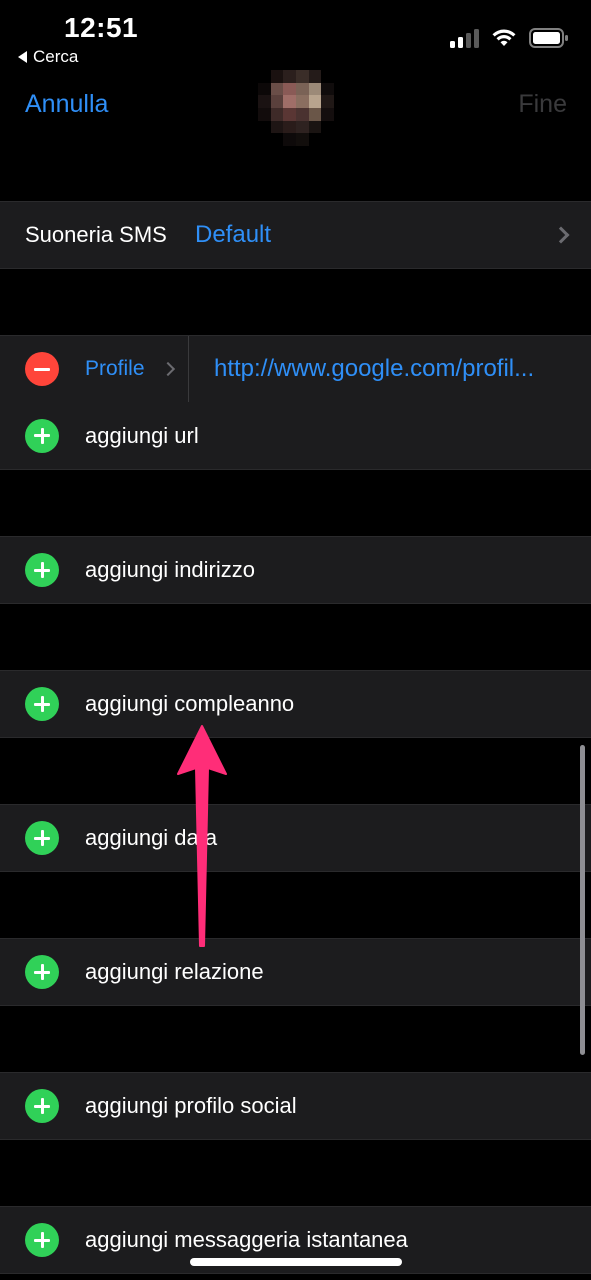 The width and height of the screenshot is (591, 1280). I want to click on add-address-icon, so click(42, 570).